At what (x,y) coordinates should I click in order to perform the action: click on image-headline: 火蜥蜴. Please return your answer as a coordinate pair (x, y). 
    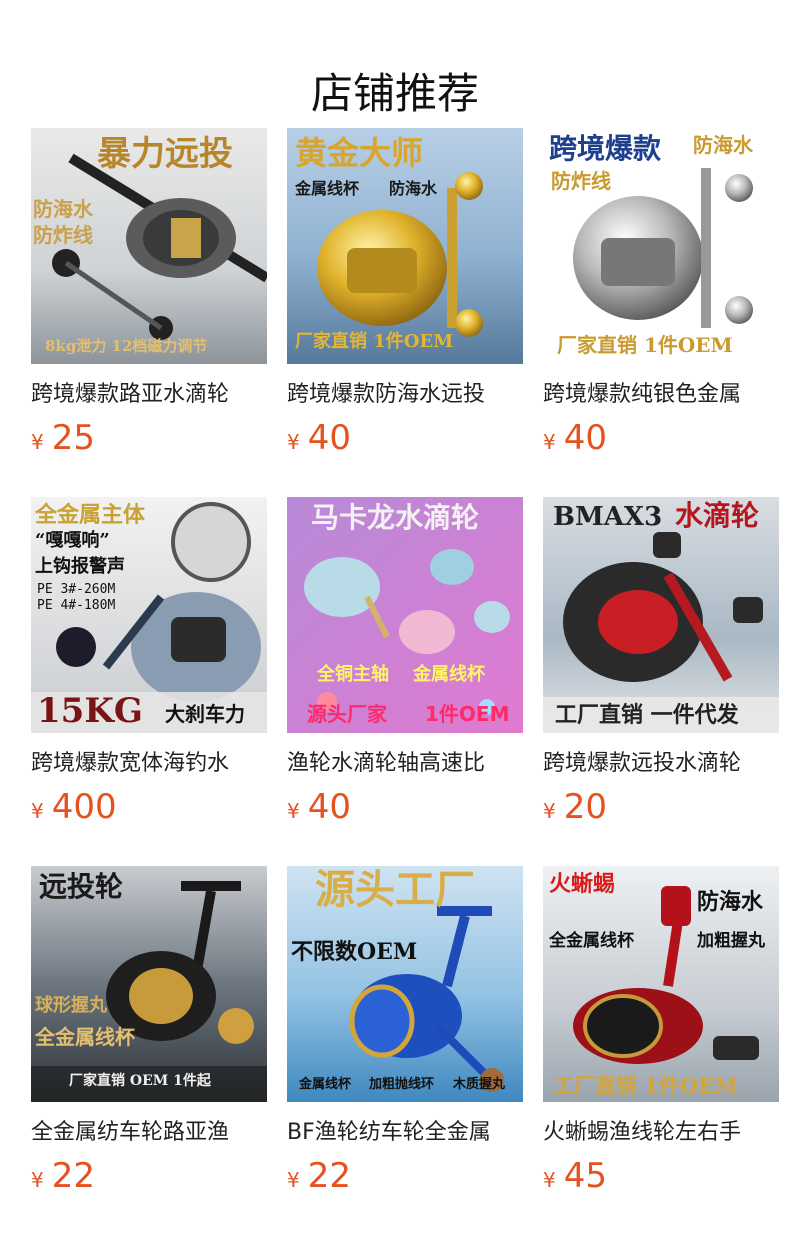
    Looking at the image, I should click on (582, 884).